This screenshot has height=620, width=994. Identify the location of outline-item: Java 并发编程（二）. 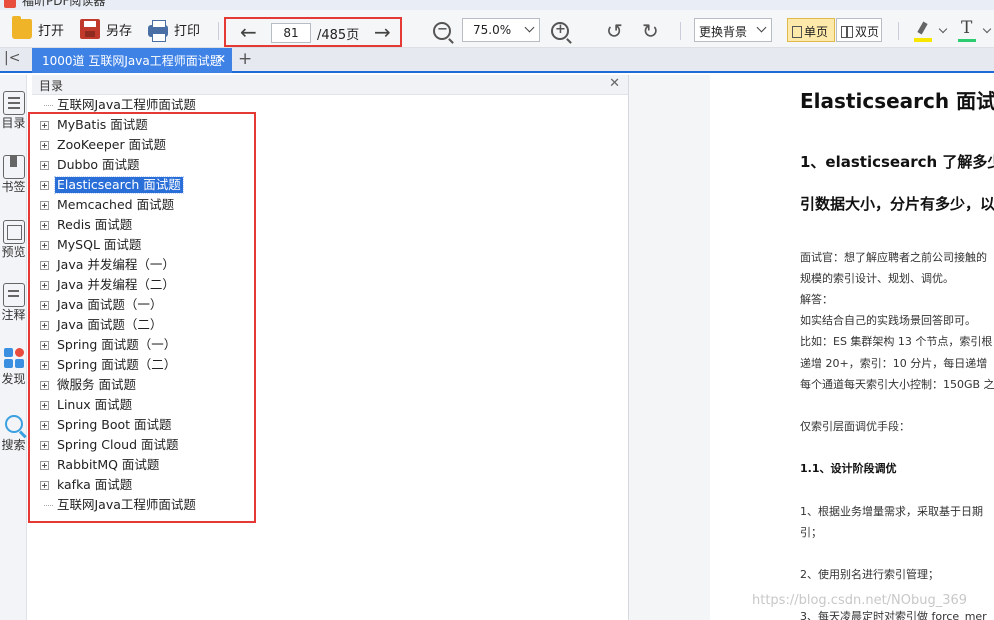
(312, 285).